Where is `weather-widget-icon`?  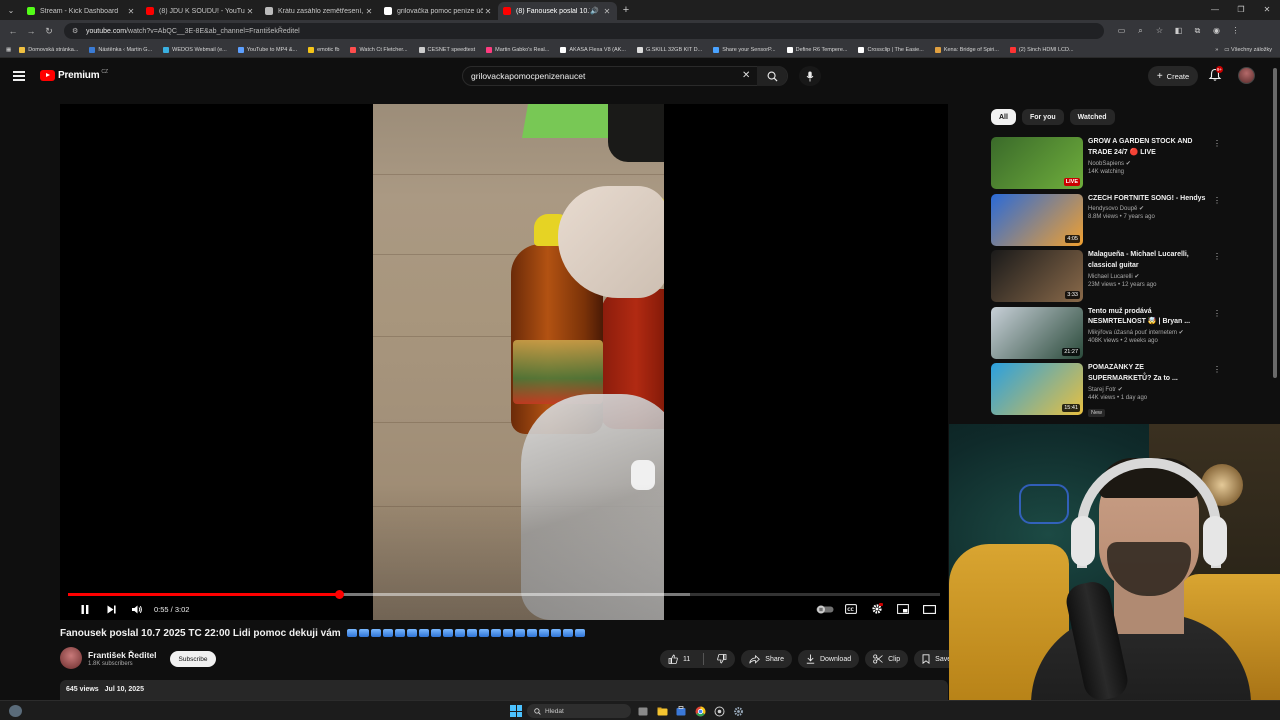
weather-widget-icon is located at coordinates (15, 711).